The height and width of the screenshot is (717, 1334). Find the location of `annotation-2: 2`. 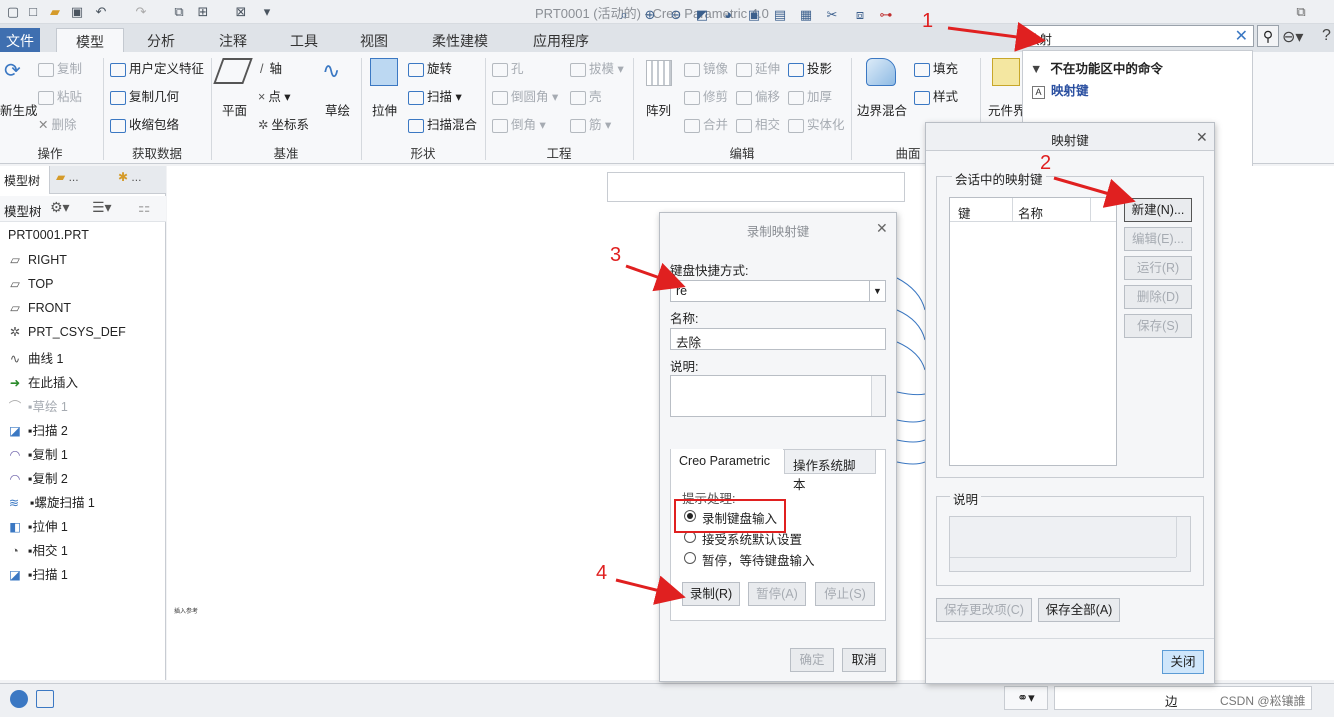

annotation-2: 2 is located at coordinates (1046, 163).